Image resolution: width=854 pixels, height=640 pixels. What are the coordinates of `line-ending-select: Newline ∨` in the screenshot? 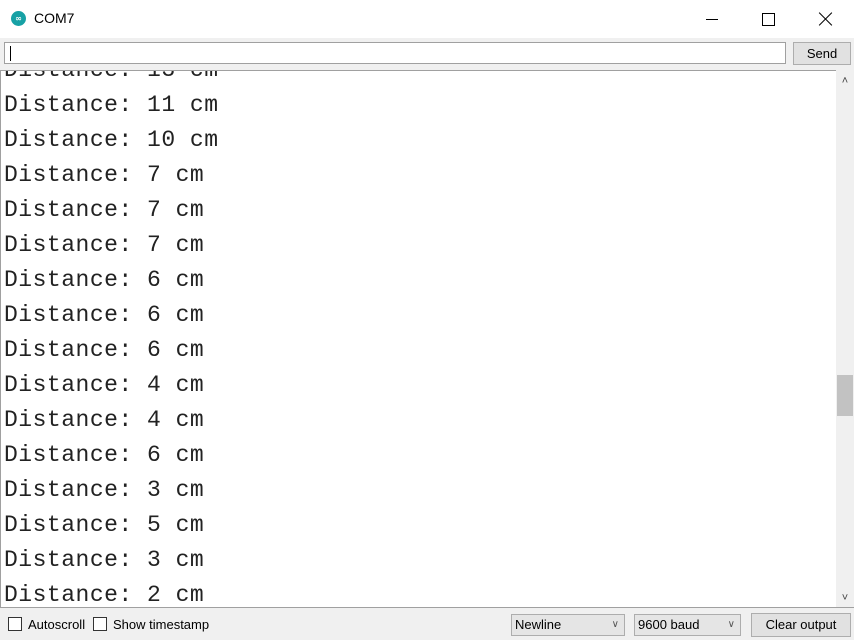 It's located at (568, 625).